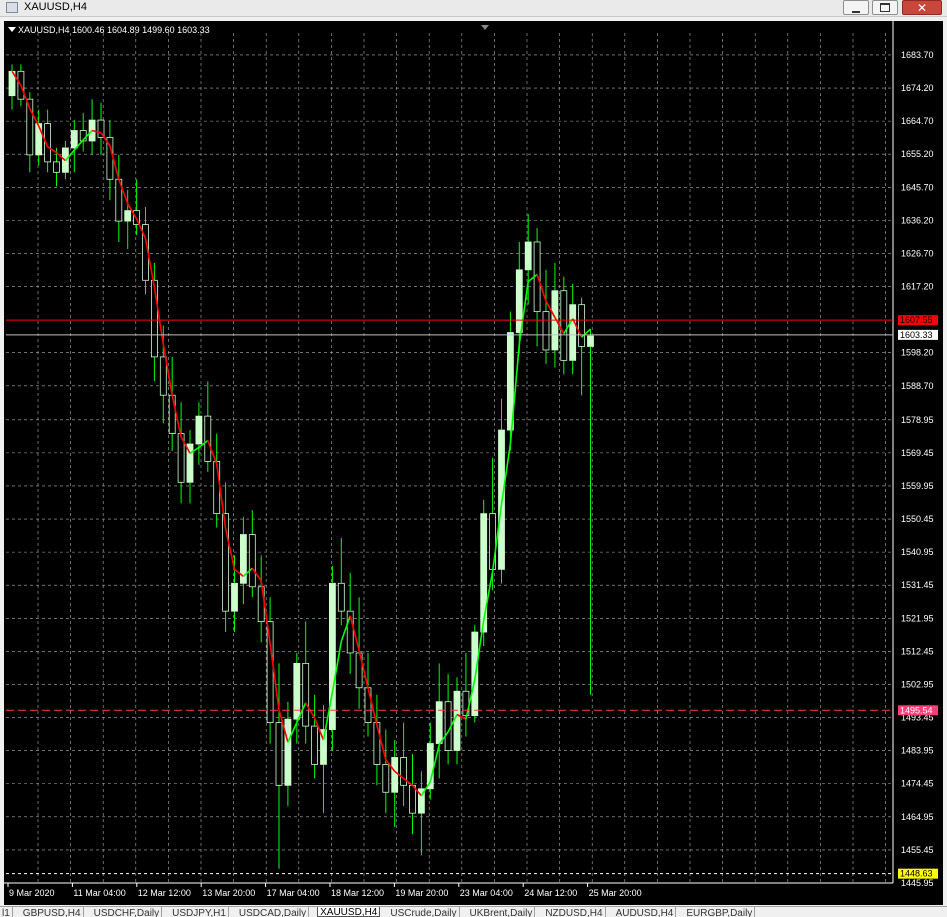  I want to click on y-tick-label: 1674.20, so click(917, 88).